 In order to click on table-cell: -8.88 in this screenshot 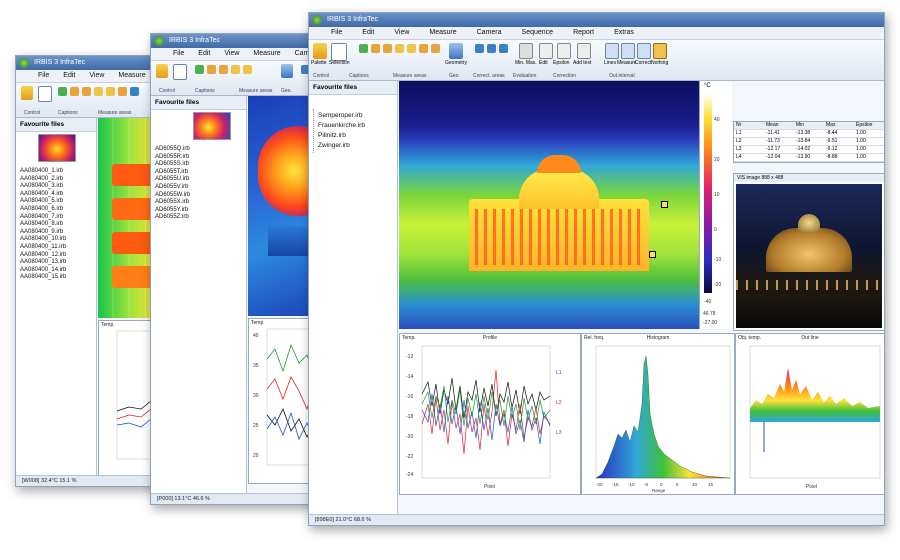, I will do `click(832, 157)`.